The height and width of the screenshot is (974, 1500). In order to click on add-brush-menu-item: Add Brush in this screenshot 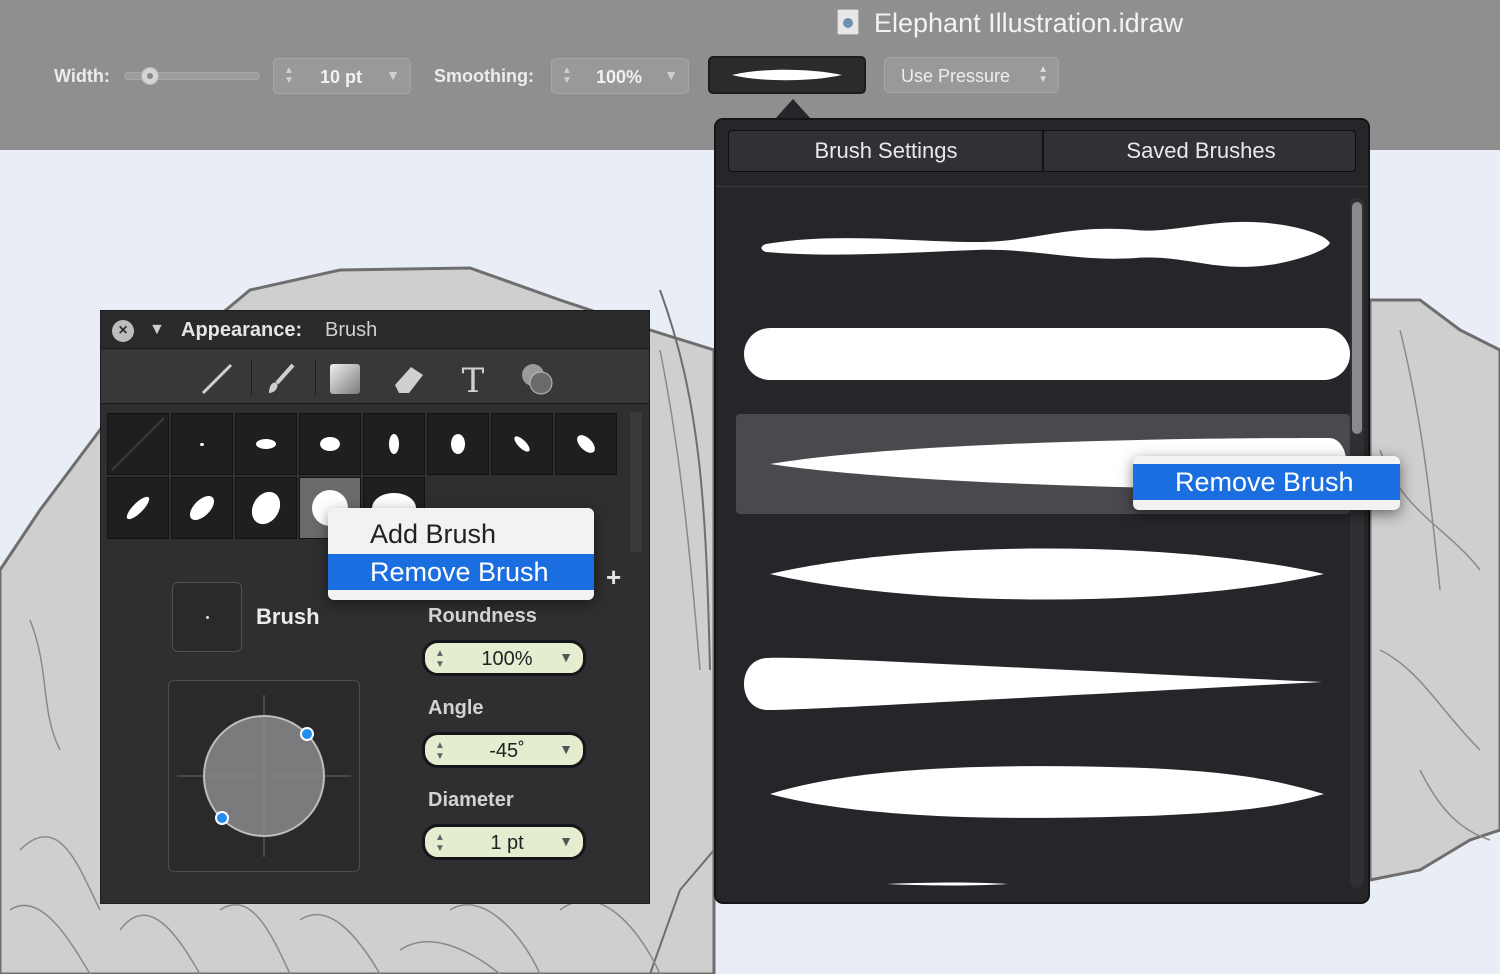, I will do `click(461, 534)`.